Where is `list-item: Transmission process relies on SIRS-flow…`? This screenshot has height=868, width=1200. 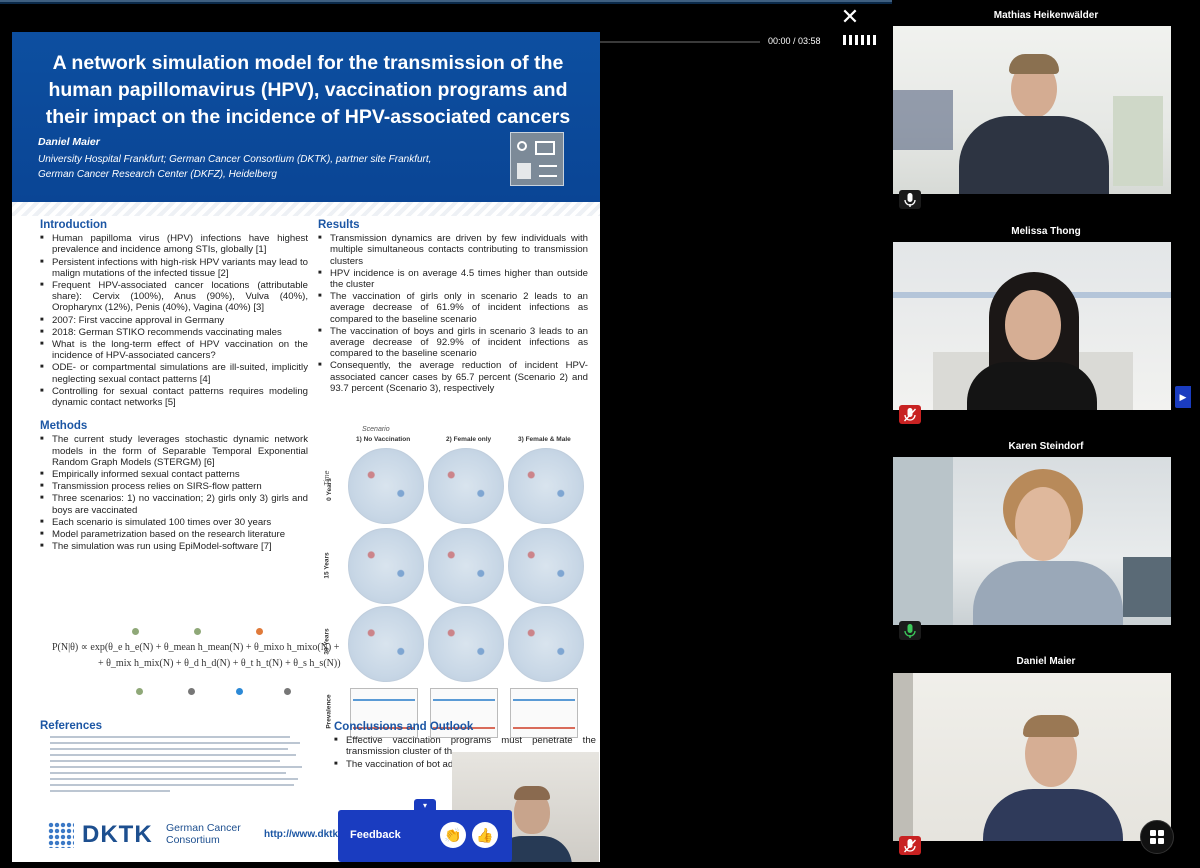
list-item: Transmission process relies on SIRS-flow… is located at coordinates (174, 486).